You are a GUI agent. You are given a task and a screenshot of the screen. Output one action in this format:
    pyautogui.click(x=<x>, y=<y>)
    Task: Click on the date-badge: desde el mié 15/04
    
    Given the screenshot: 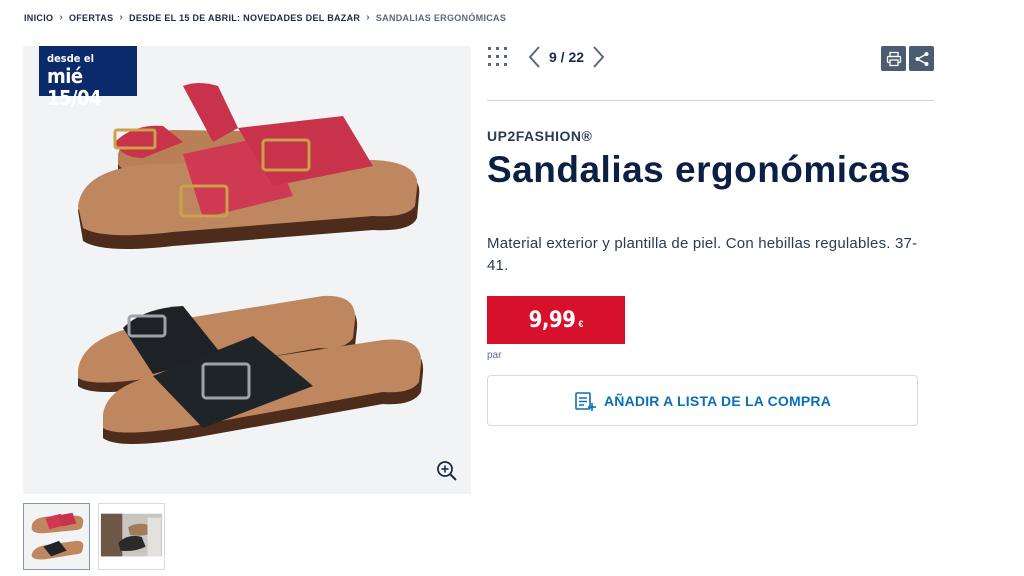 What is the action you would take?
    pyautogui.click(x=88, y=77)
    